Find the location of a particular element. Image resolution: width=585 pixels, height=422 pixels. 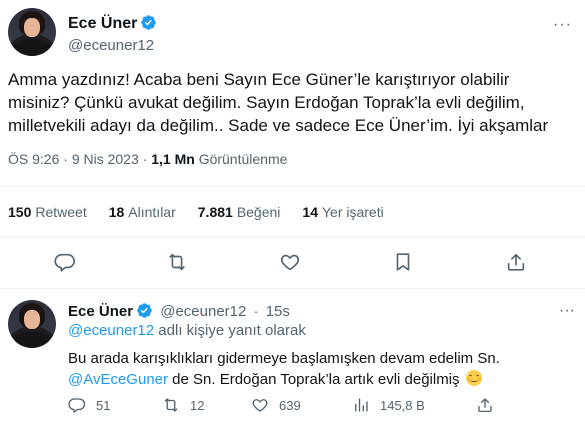

stat-label: Yer işareti is located at coordinates (352, 212).